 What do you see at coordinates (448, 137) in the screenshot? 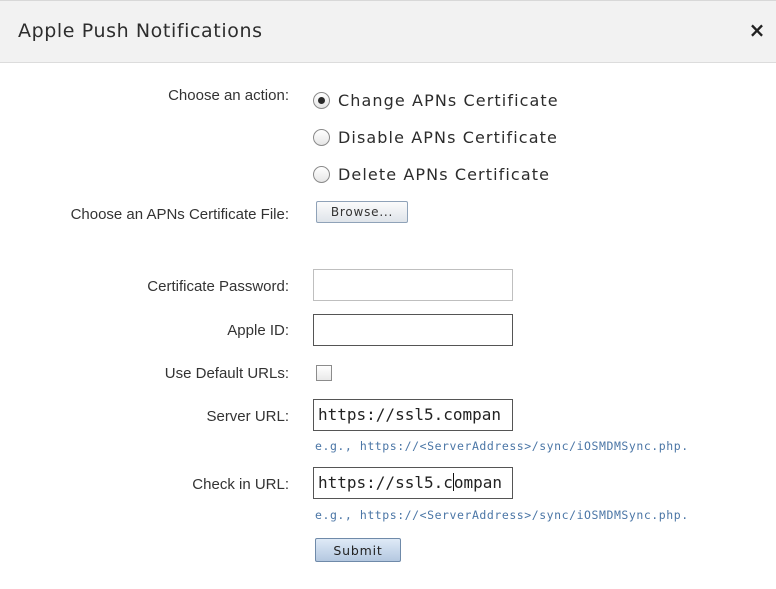
I see `radio-label-disable: Disable APNs Certificate` at bounding box center [448, 137].